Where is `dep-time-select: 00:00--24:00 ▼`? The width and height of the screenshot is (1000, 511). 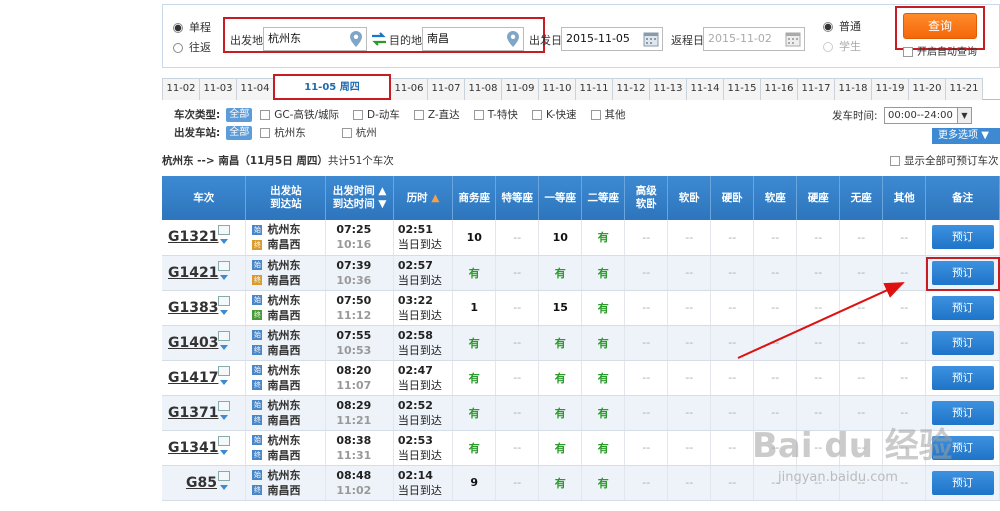 dep-time-select: 00:00--24:00 ▼ is located at coordinates (928, 115).